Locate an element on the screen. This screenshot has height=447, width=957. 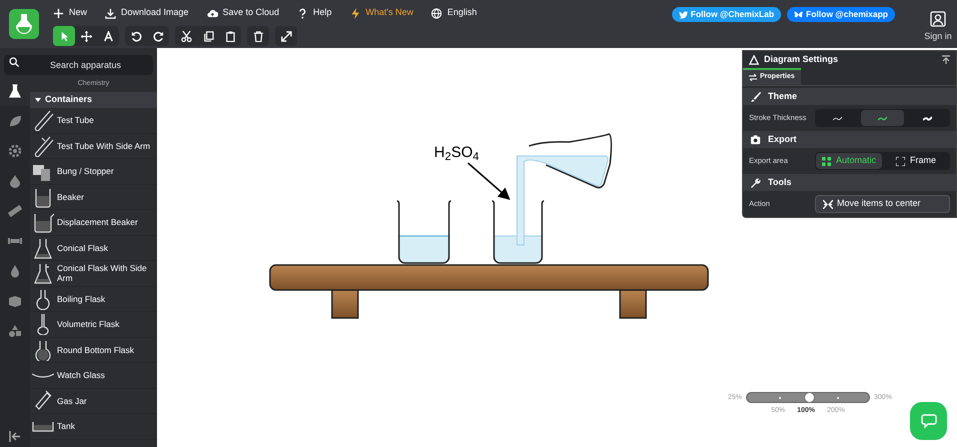
bird-icon is located at coordinates (683, 14).